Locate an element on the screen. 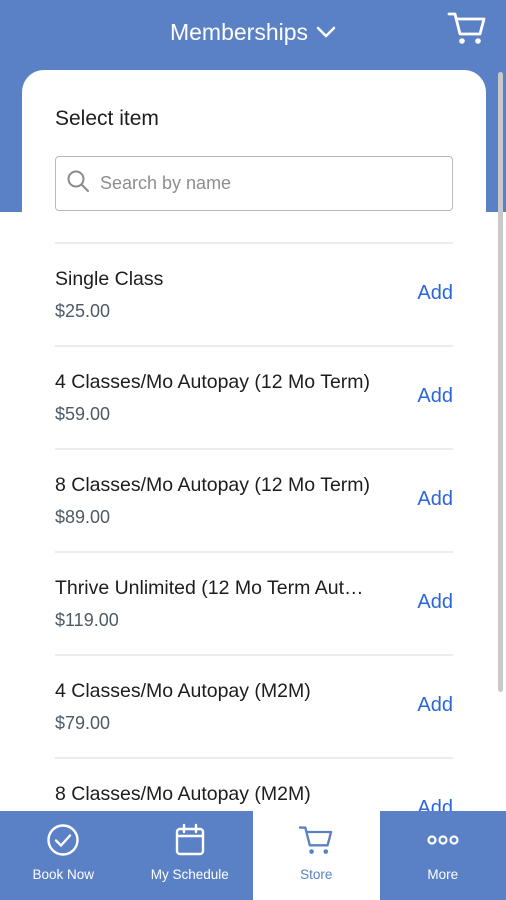 This screenshot has width=506, height=900. nav-store: Store is located at coordinates (316, 855).